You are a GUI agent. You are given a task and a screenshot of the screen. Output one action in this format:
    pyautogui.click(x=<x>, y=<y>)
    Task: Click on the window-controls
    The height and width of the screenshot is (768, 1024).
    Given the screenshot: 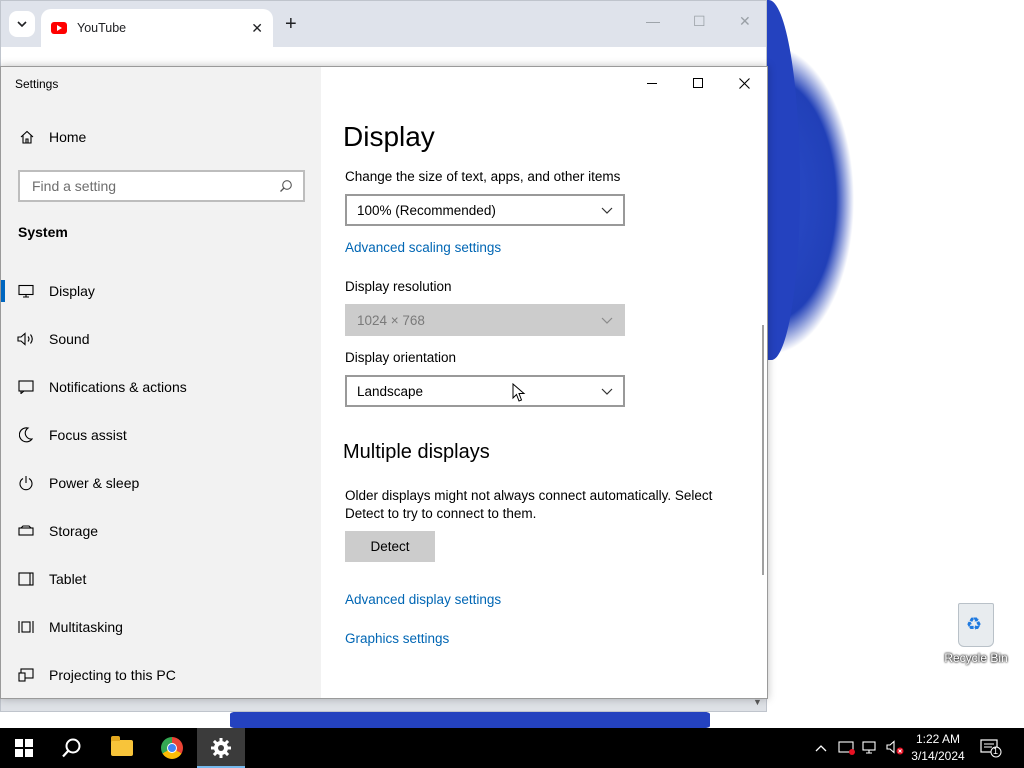 What is the action you would take?
    pyautogui.click(x=698, y=83)
    